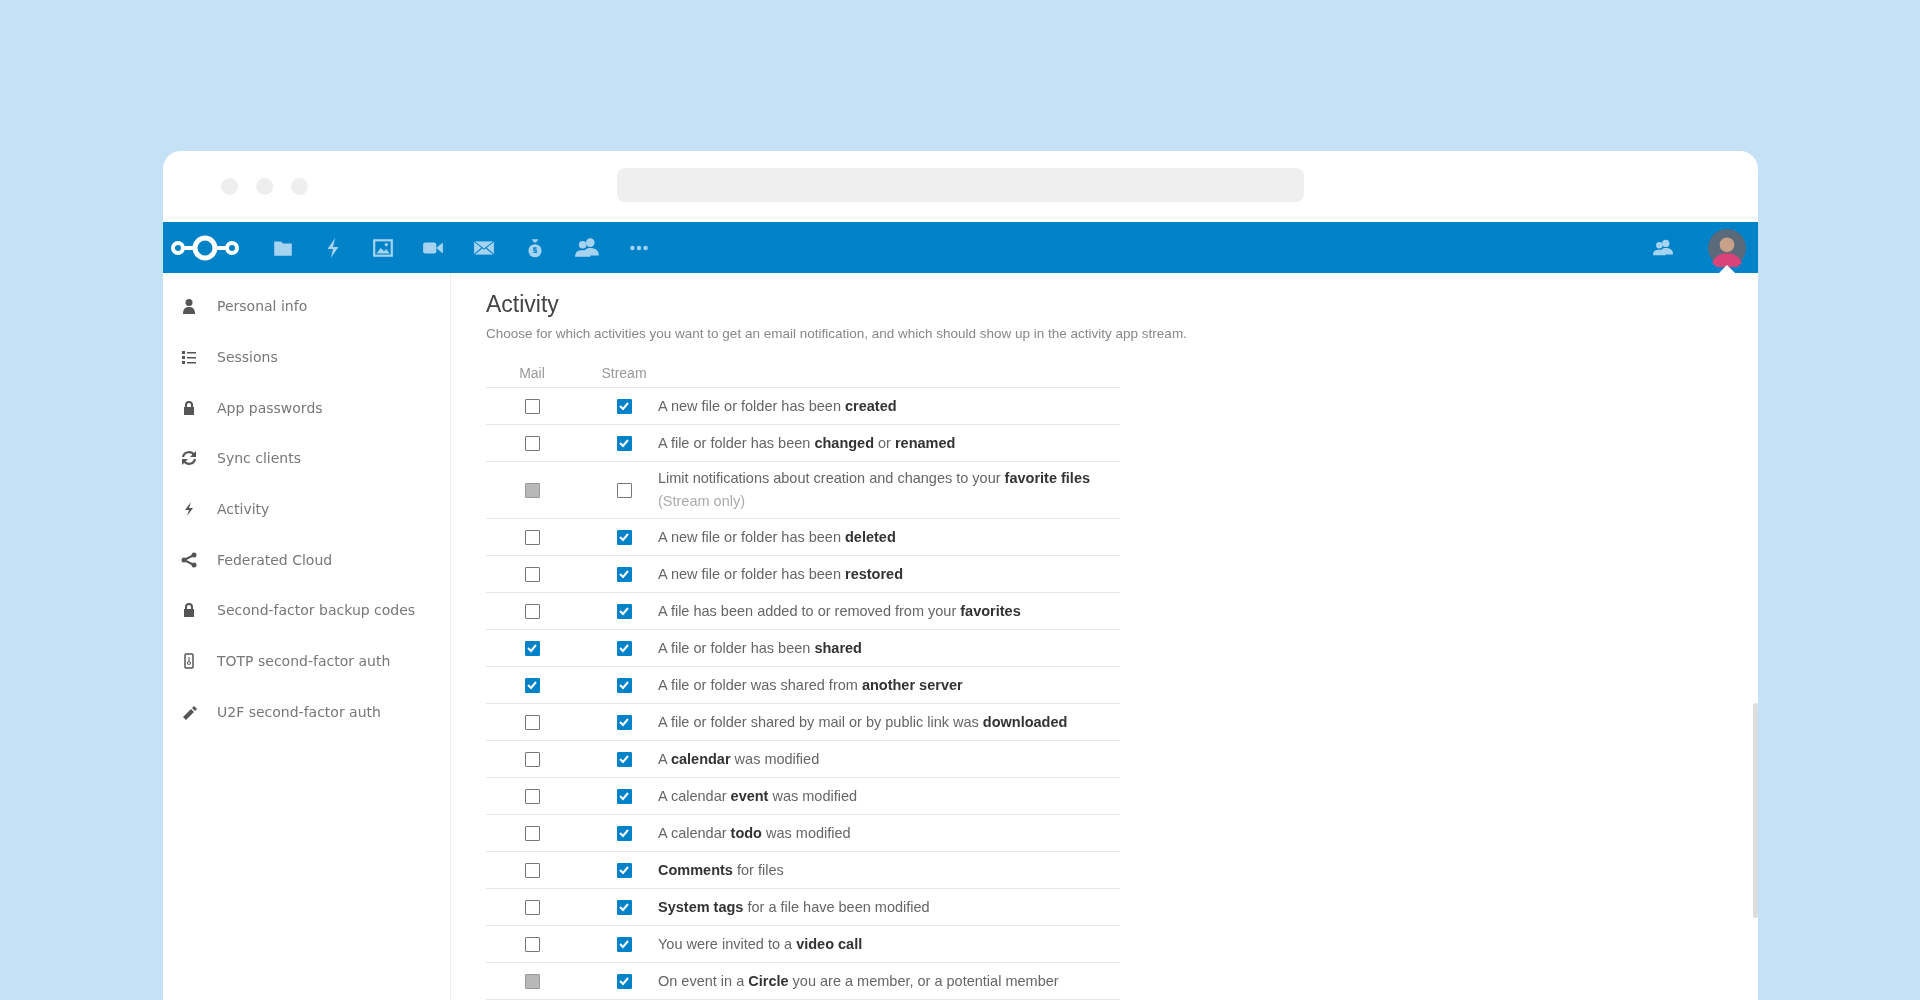 The image size is (1920, 1000). What do you see at coordinates (863, 722) in the screenshot?
I see `activity-label: A file or folder shared by mail or by public link was downloaded` at bounding box center [863, 722].